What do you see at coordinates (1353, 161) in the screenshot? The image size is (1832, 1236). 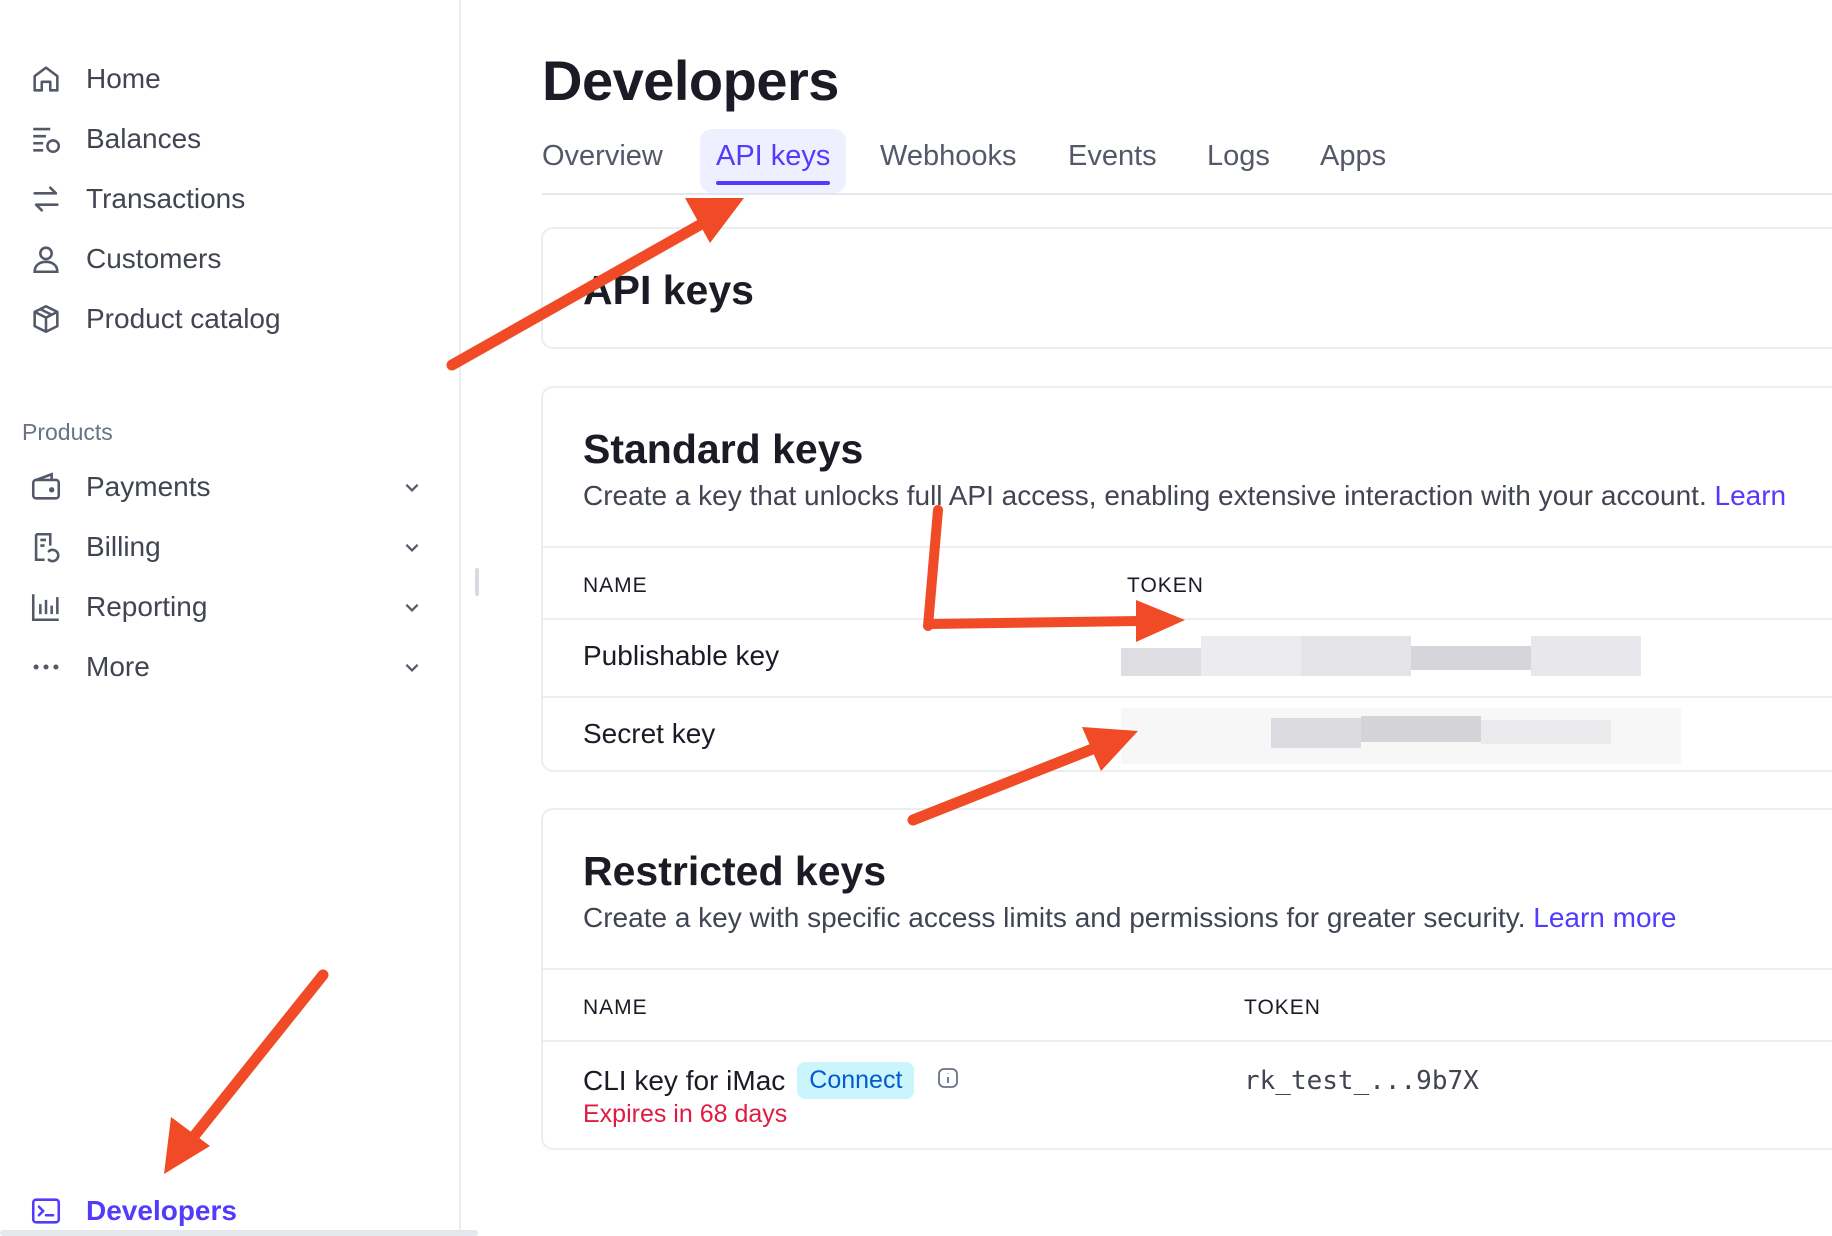 I see `tab-apps: Apps` at bounding box center [1353, 161].